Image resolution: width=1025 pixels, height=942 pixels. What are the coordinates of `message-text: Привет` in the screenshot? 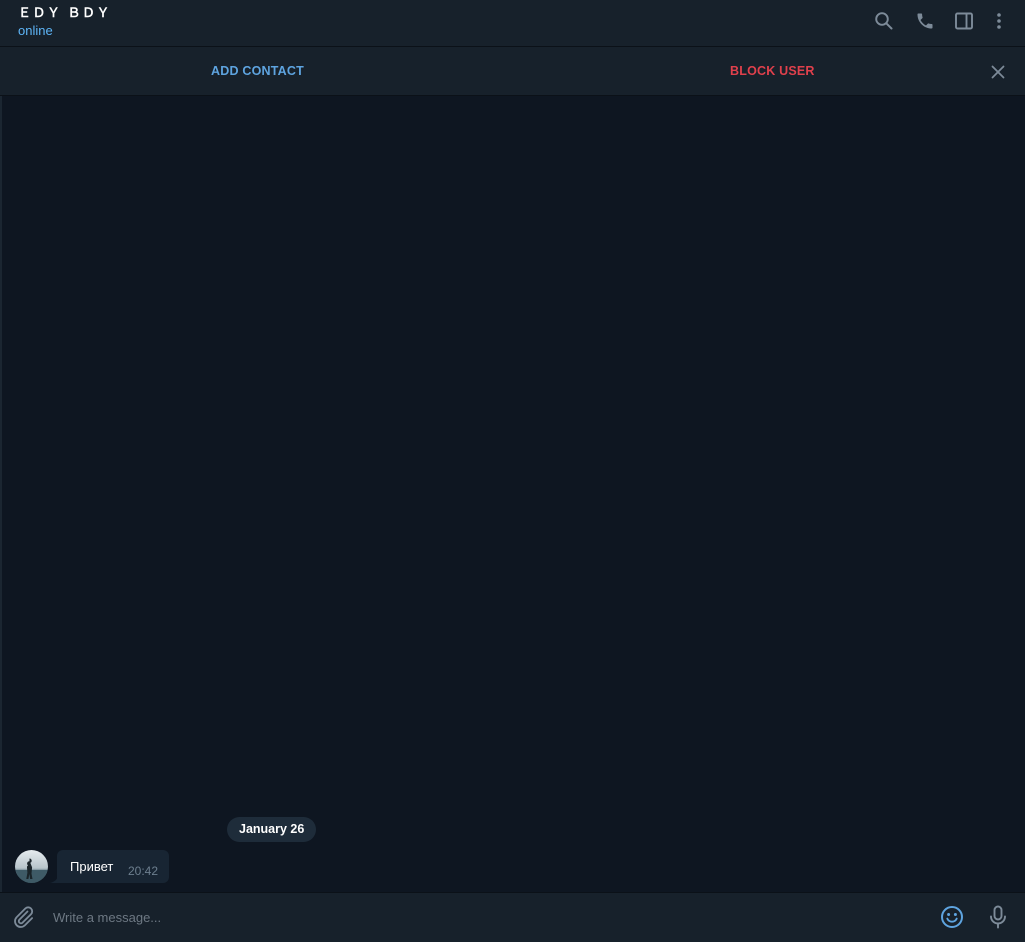 It's located at (92, 866).